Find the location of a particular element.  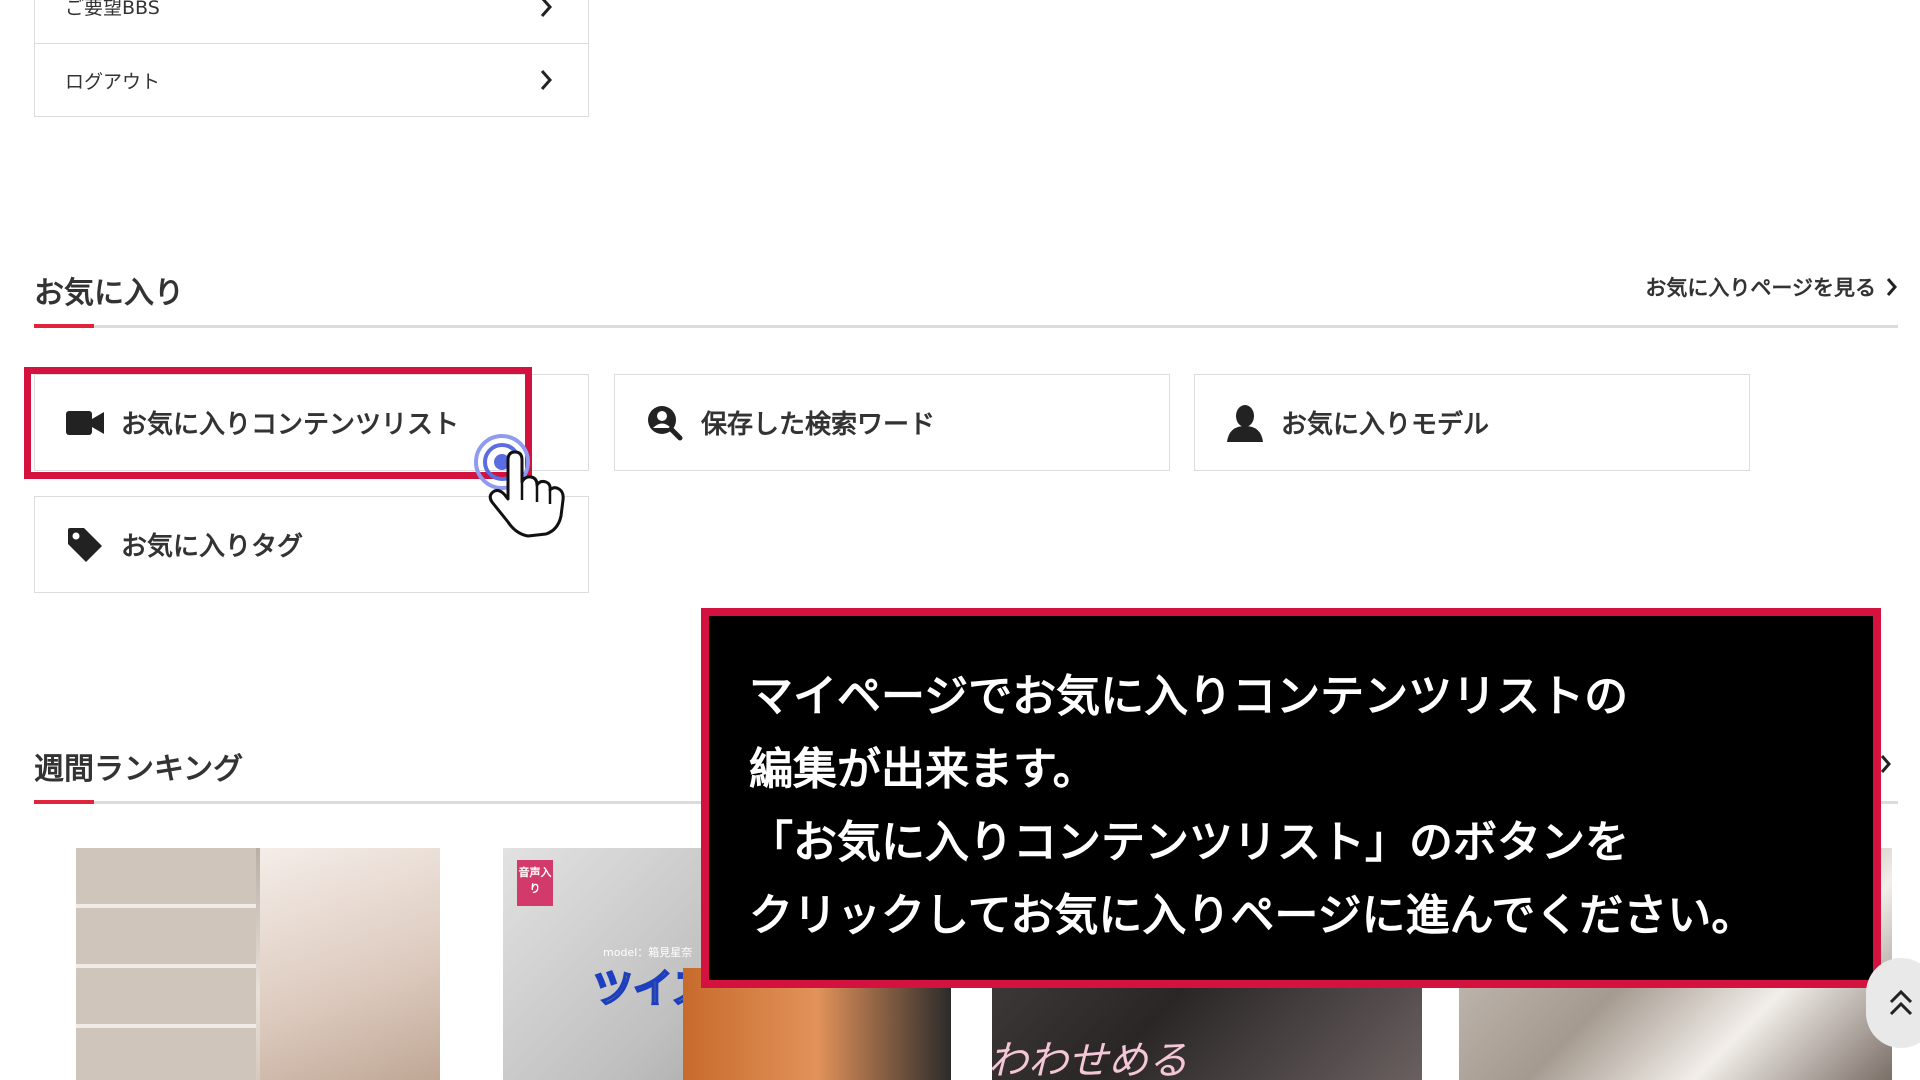

callout-line: クリックしてお気に入りページに進んでください。 is located at coordinates (1252, 915).